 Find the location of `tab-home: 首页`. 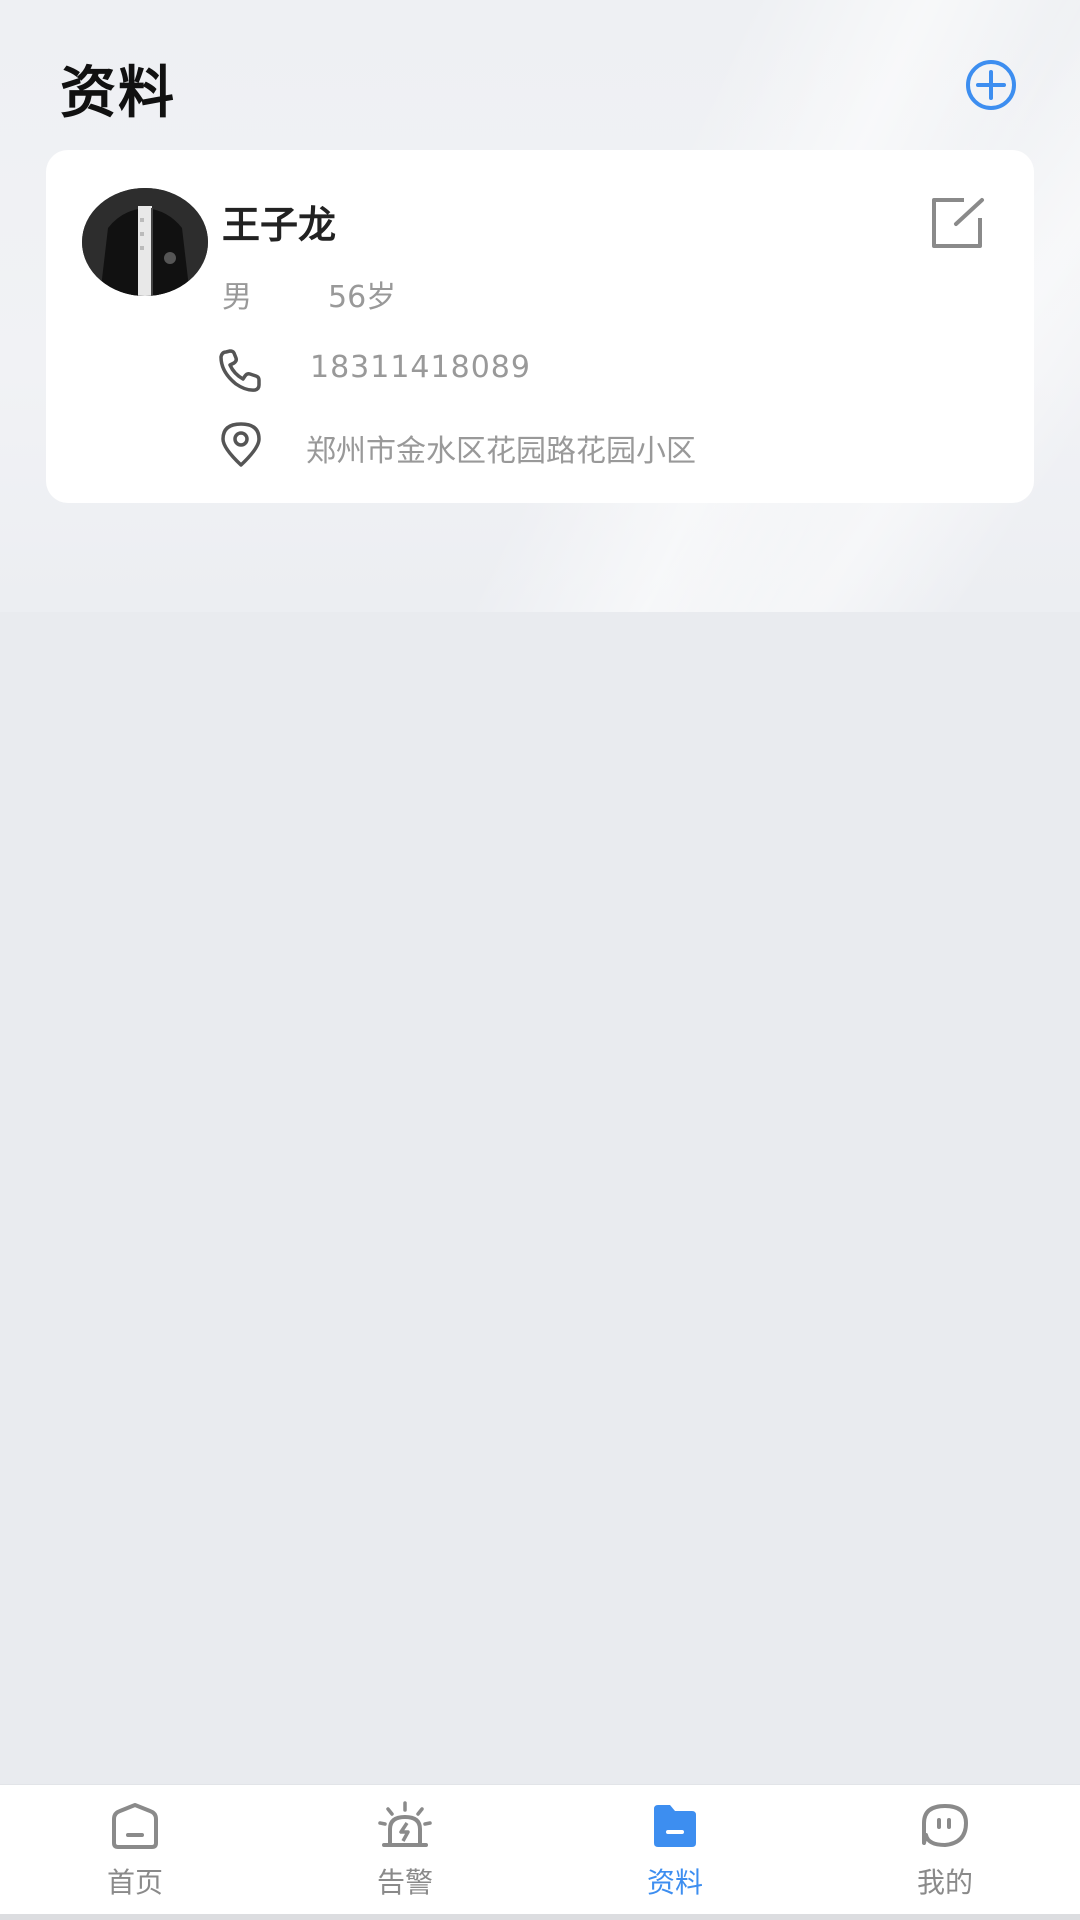

tab-home: 首页 is located at coordinates (135, 1850).